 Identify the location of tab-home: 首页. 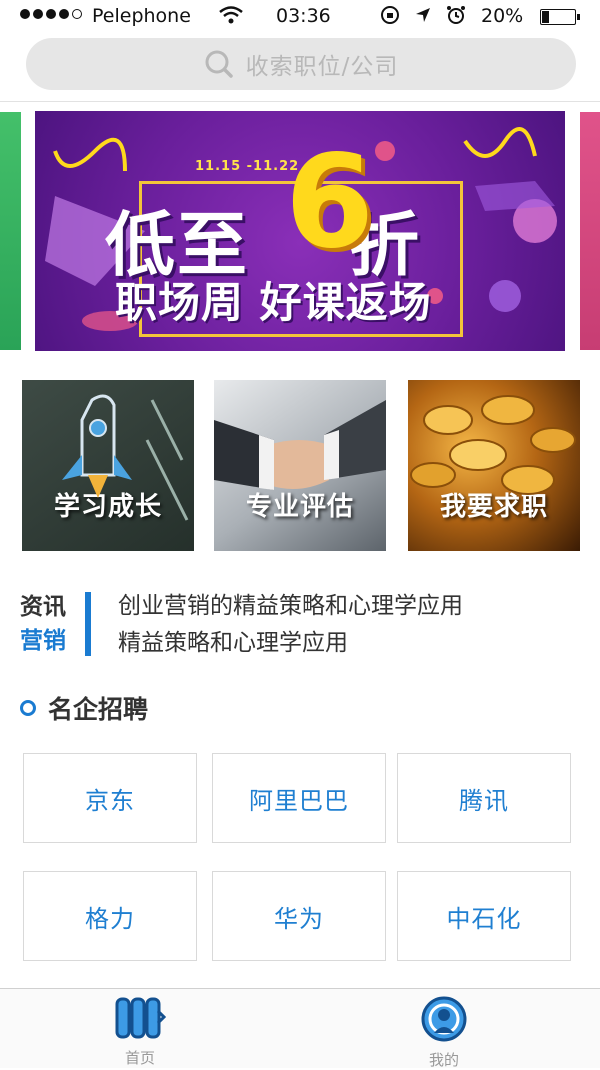
(140, 1031).